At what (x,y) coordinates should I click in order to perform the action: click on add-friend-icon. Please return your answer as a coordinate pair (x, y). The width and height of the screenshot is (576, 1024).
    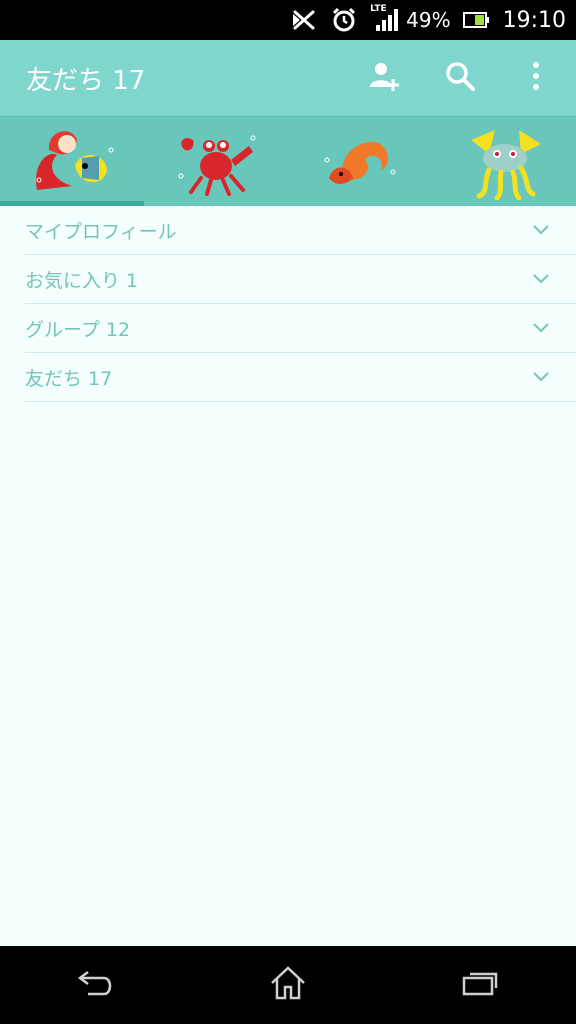
    Looking at the image, I should click on (384, 78).